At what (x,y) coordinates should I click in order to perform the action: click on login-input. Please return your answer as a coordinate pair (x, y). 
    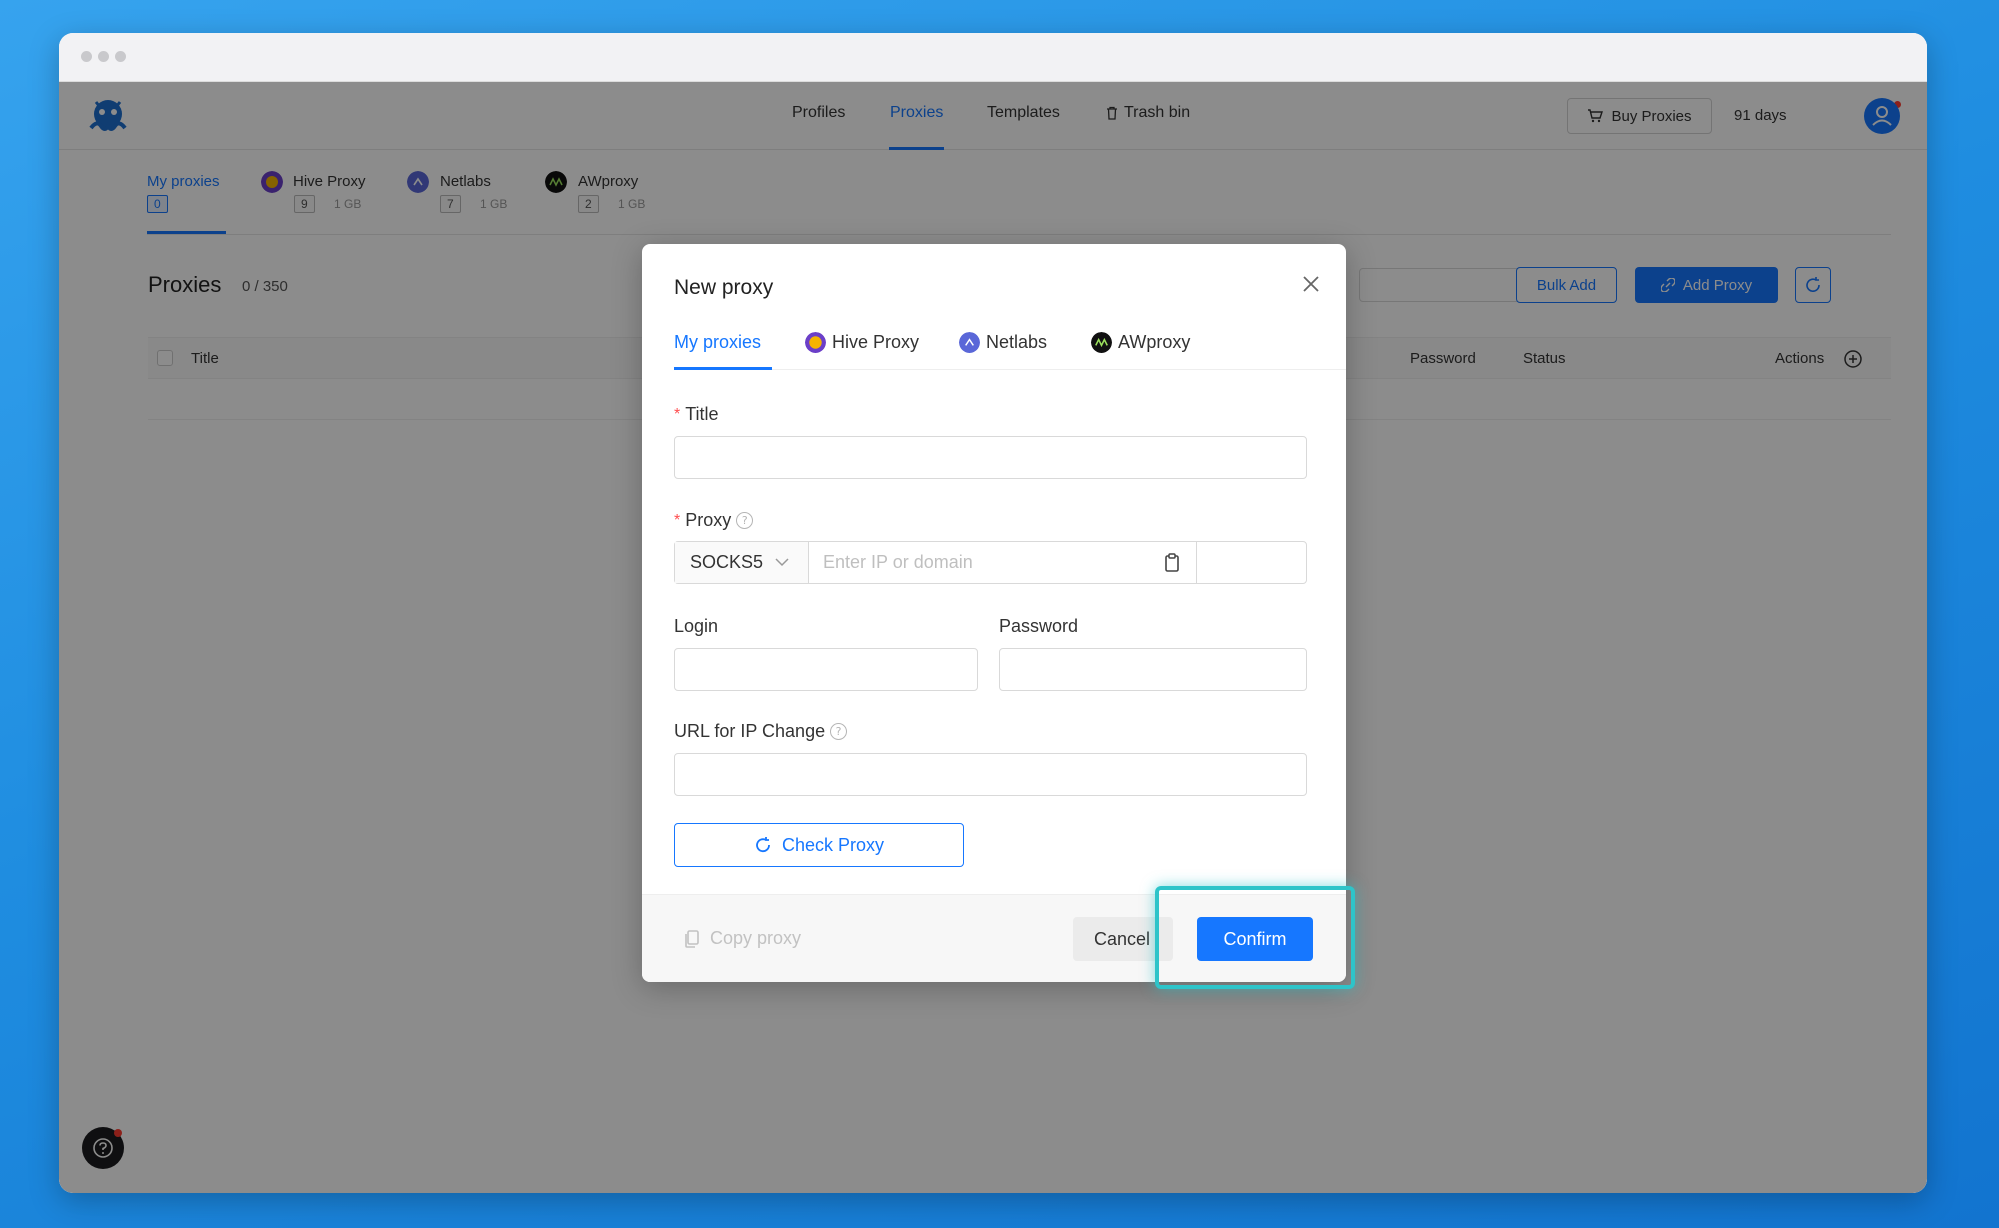
    Looking at the image, I should click on (826, 669).